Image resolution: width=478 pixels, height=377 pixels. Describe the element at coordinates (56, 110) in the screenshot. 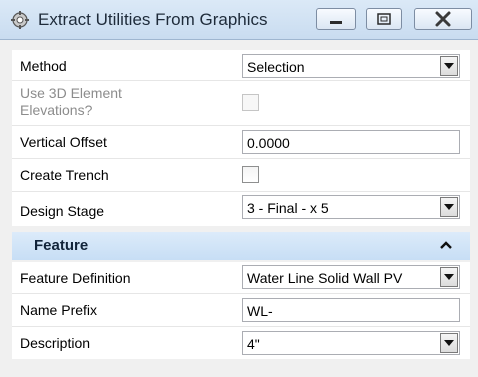

I see `elevations-label-line2: Elevations?` at that location.